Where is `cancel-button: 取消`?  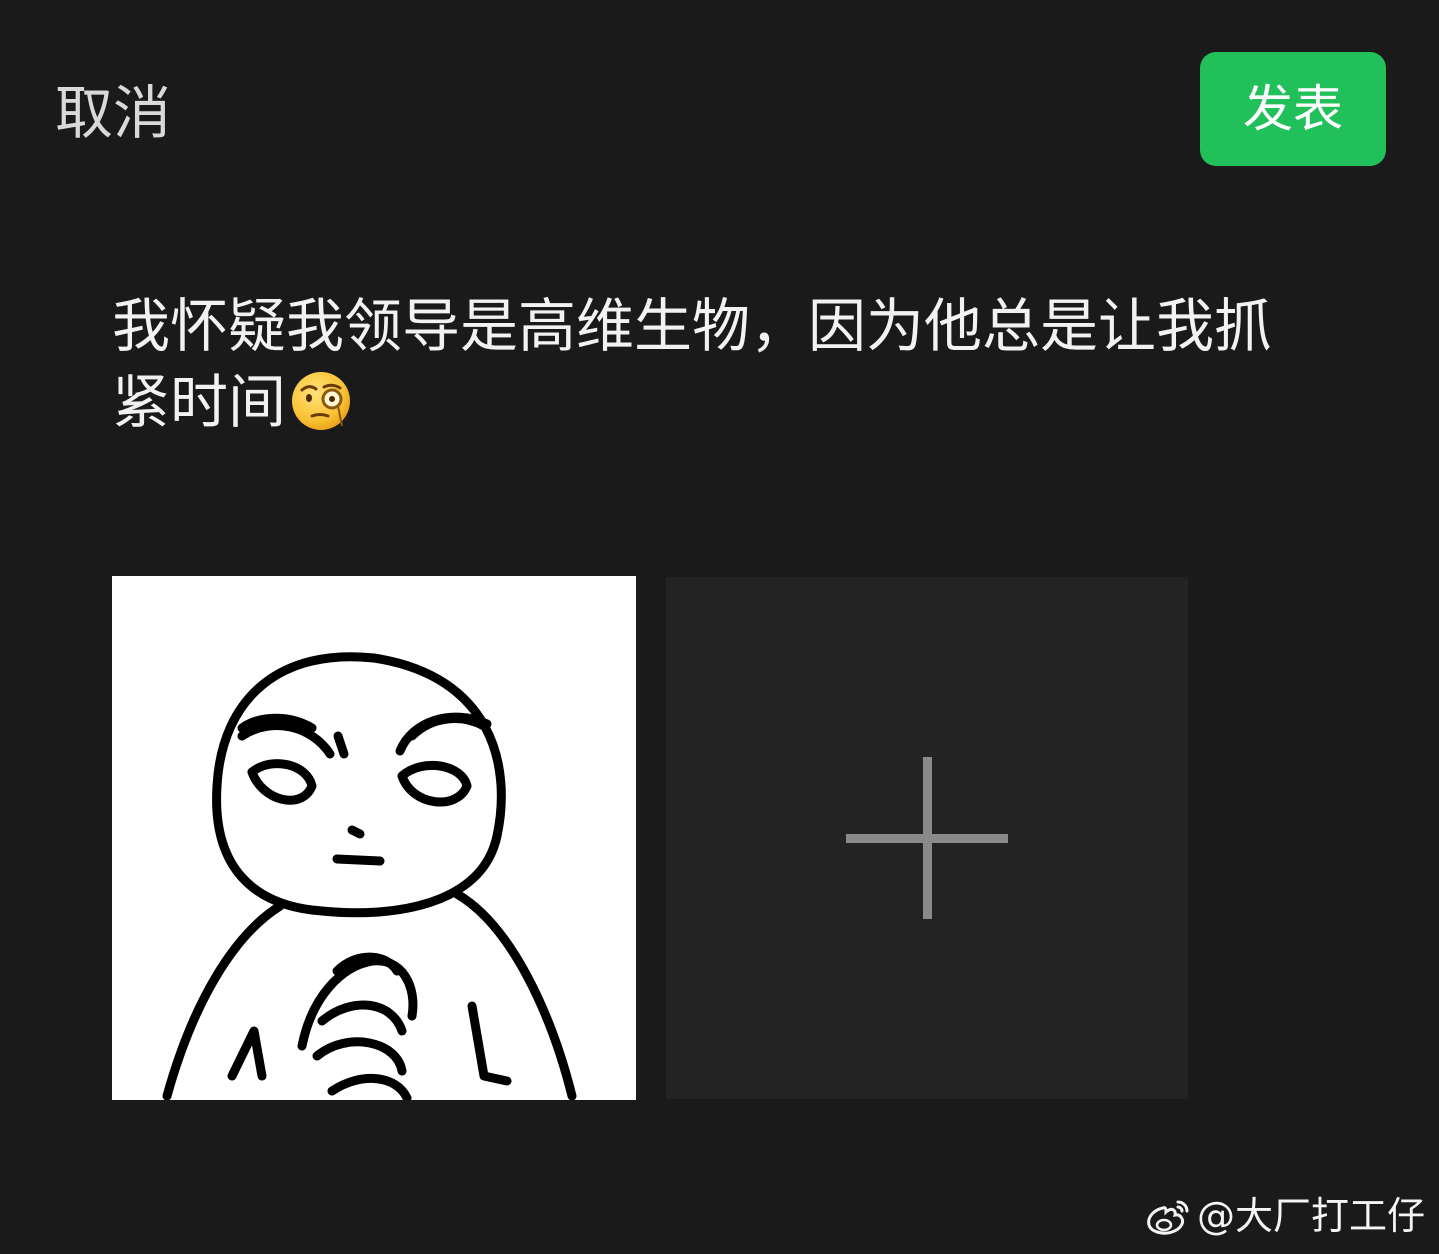 cancel-button: 取消 is located at coordinates (113, 113).